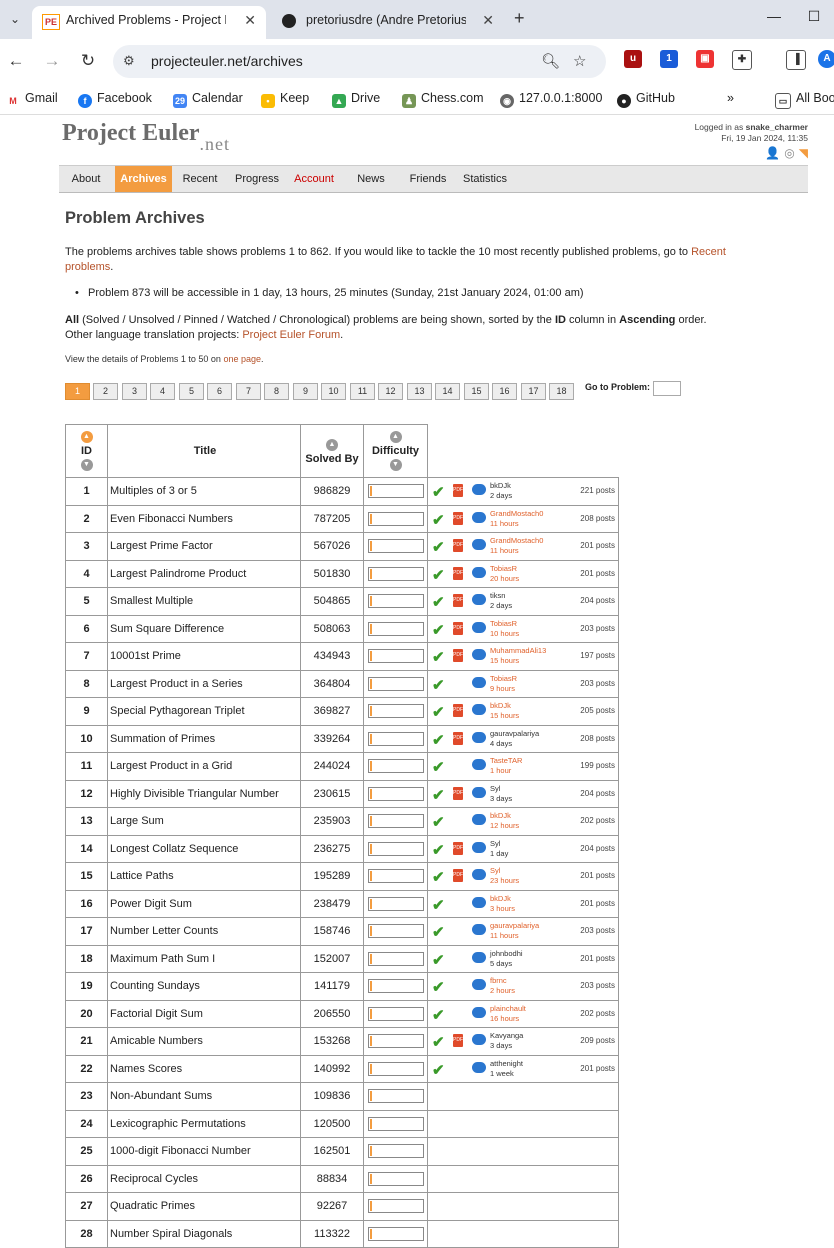 This screenshot has height=1248, width=834. What do you see at coordinates (52, 61) in the screenshot?
I see `forward-icon: →` at bounding box center [52, 61].